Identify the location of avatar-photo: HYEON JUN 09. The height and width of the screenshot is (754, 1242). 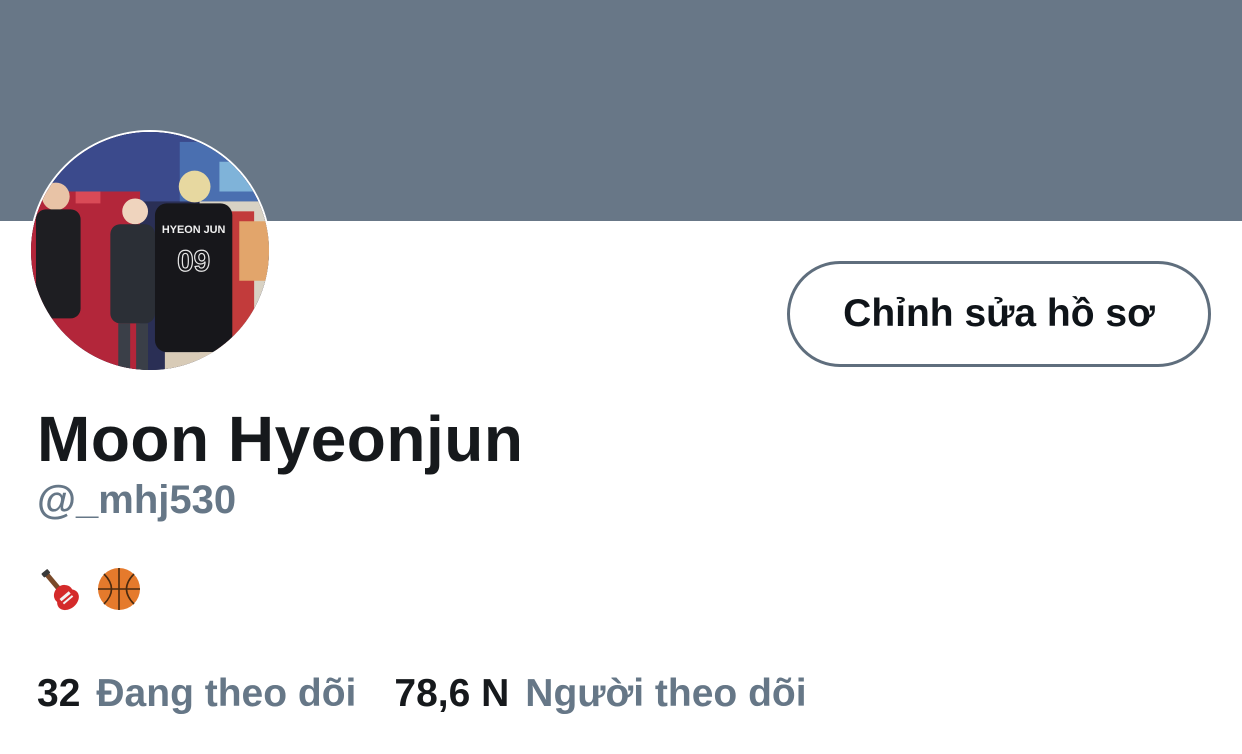
(150, 251).